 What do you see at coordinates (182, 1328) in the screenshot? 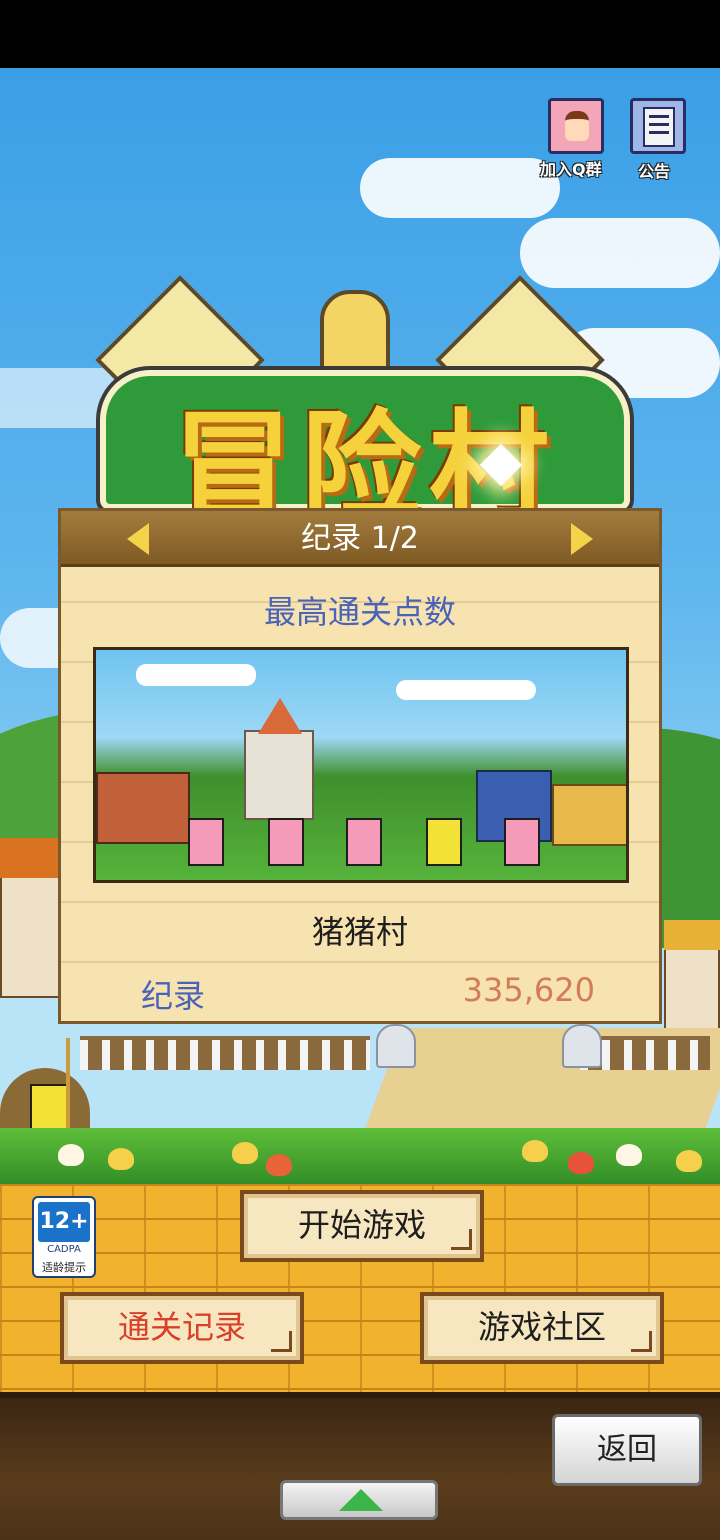
I see `clear-records-button: 通关记录` at bounding box center [182, 1328].